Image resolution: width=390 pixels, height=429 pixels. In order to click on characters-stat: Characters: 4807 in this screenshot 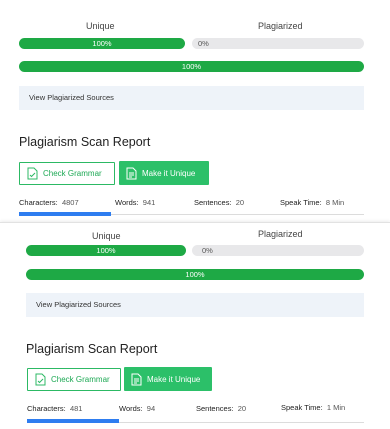, I will do `click(49, 202)`.